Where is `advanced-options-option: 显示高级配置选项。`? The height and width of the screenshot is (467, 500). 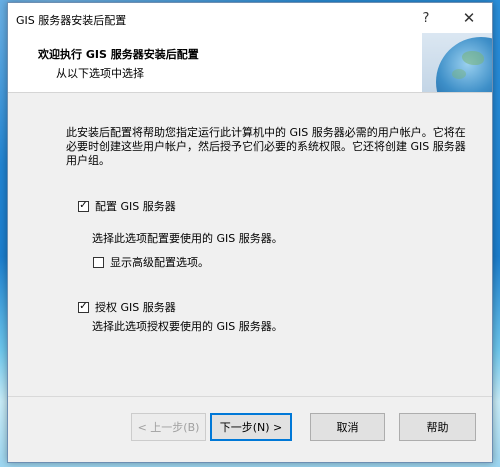 advanced-options-option: 显示高级配置选项。 is located at coordinates (151, 262).